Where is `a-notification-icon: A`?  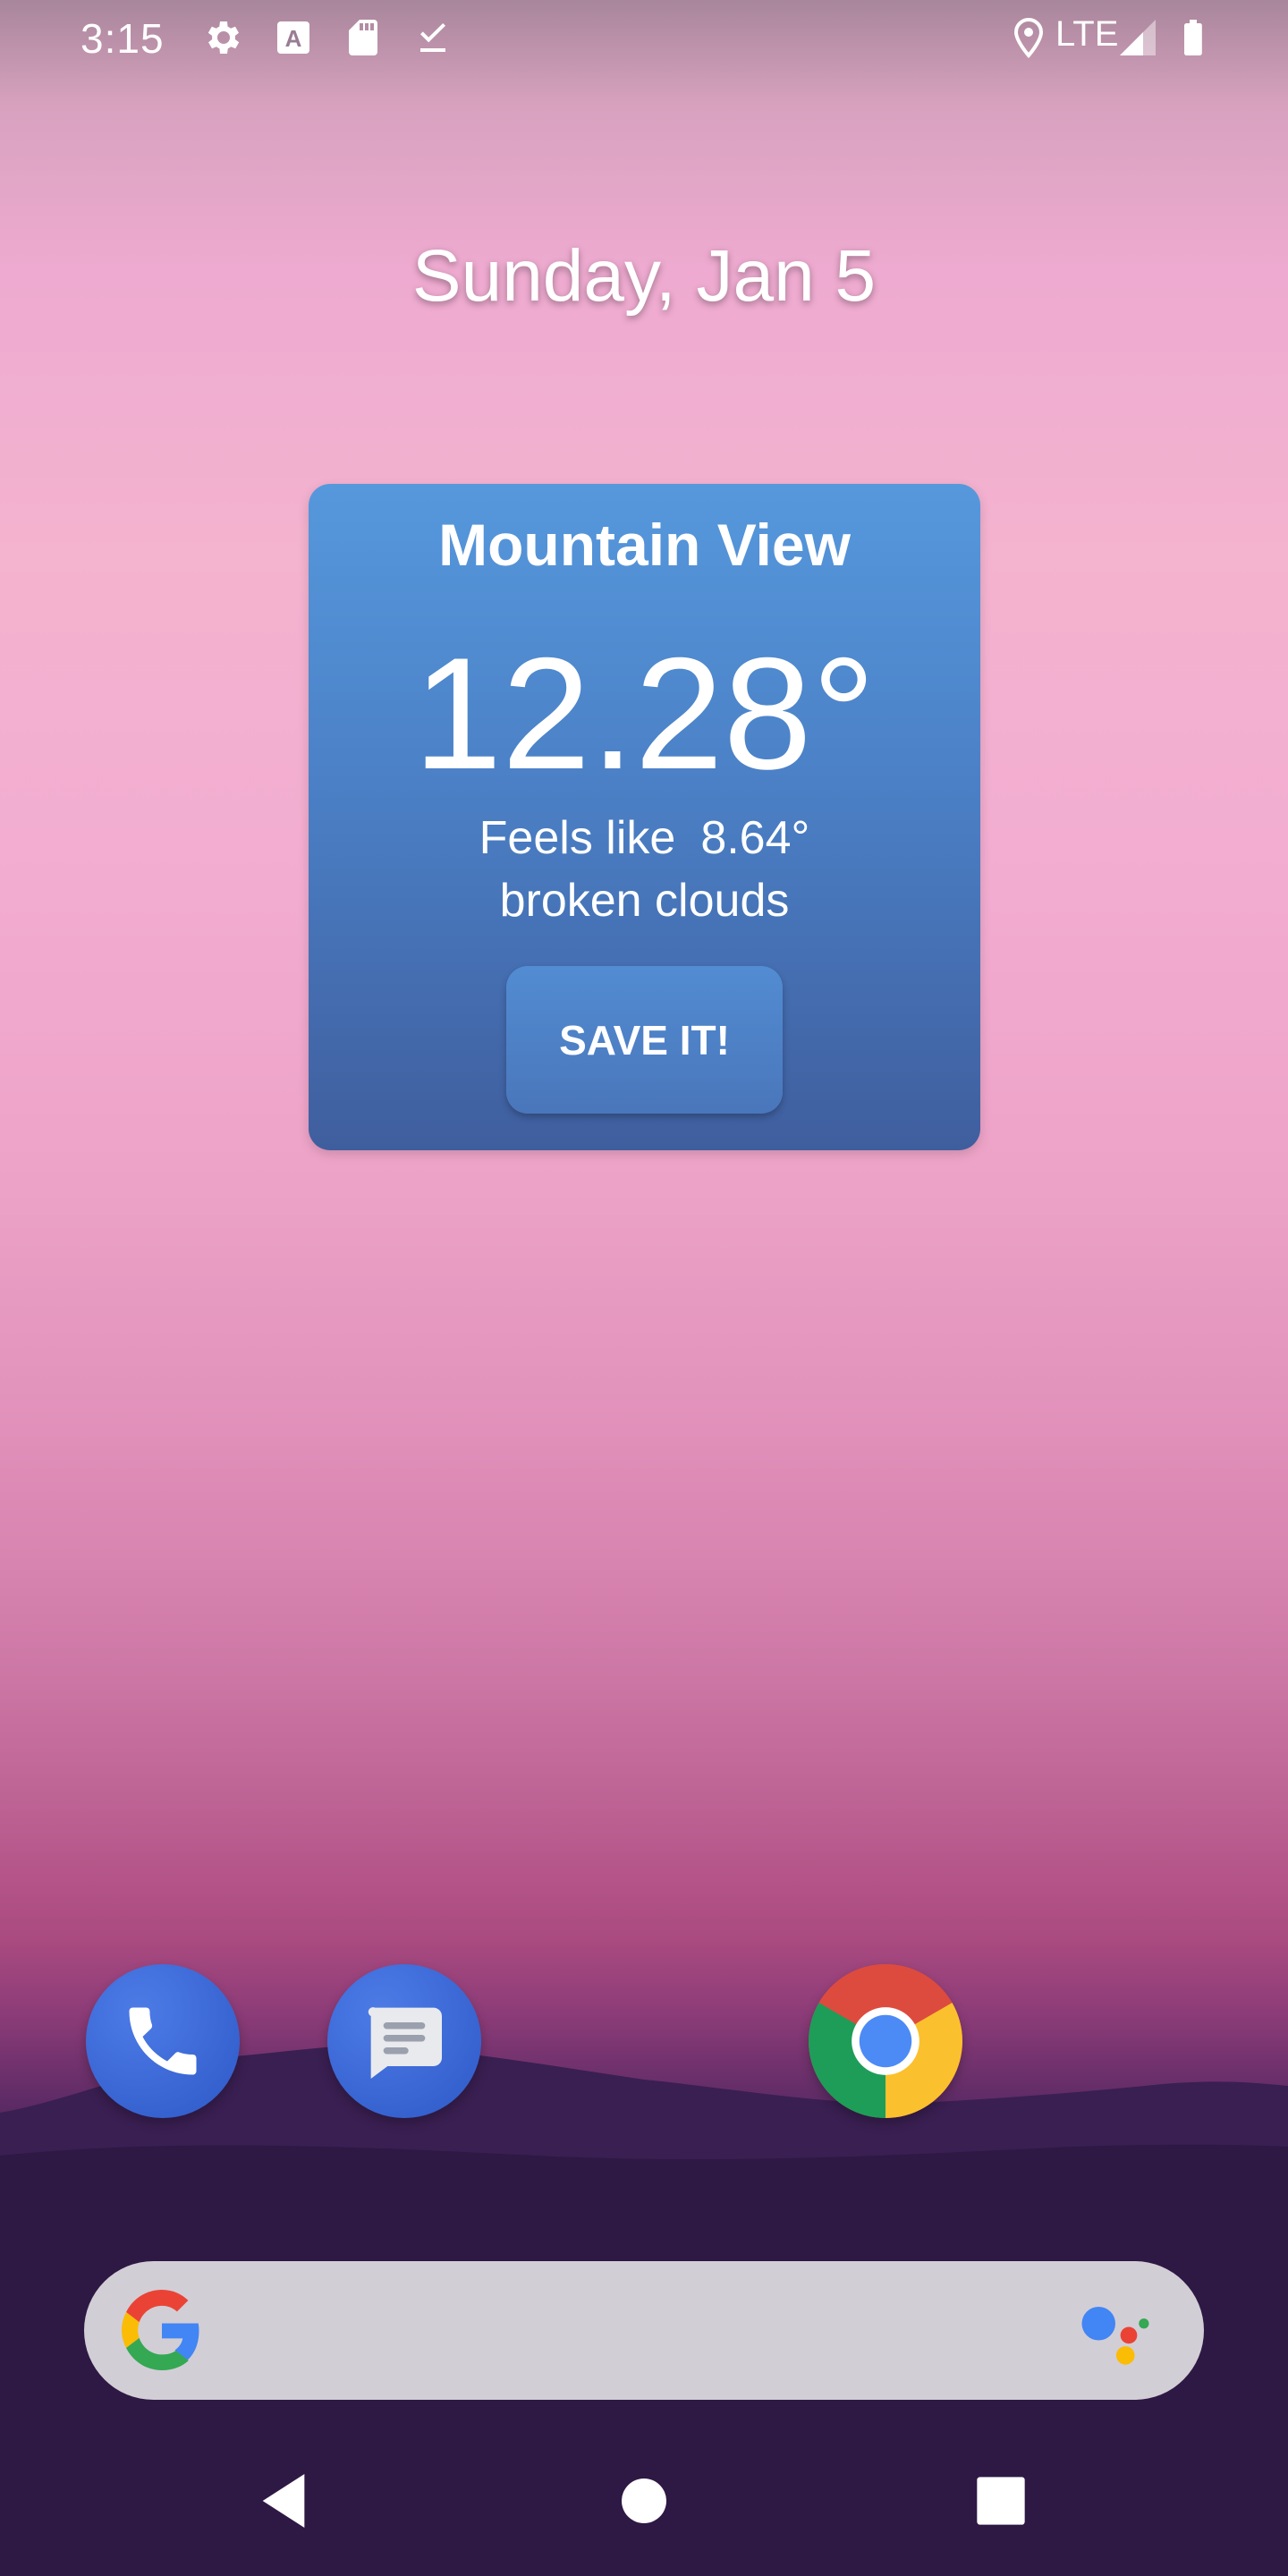
a-notification-icon: A is located at coordinates (293, 37).